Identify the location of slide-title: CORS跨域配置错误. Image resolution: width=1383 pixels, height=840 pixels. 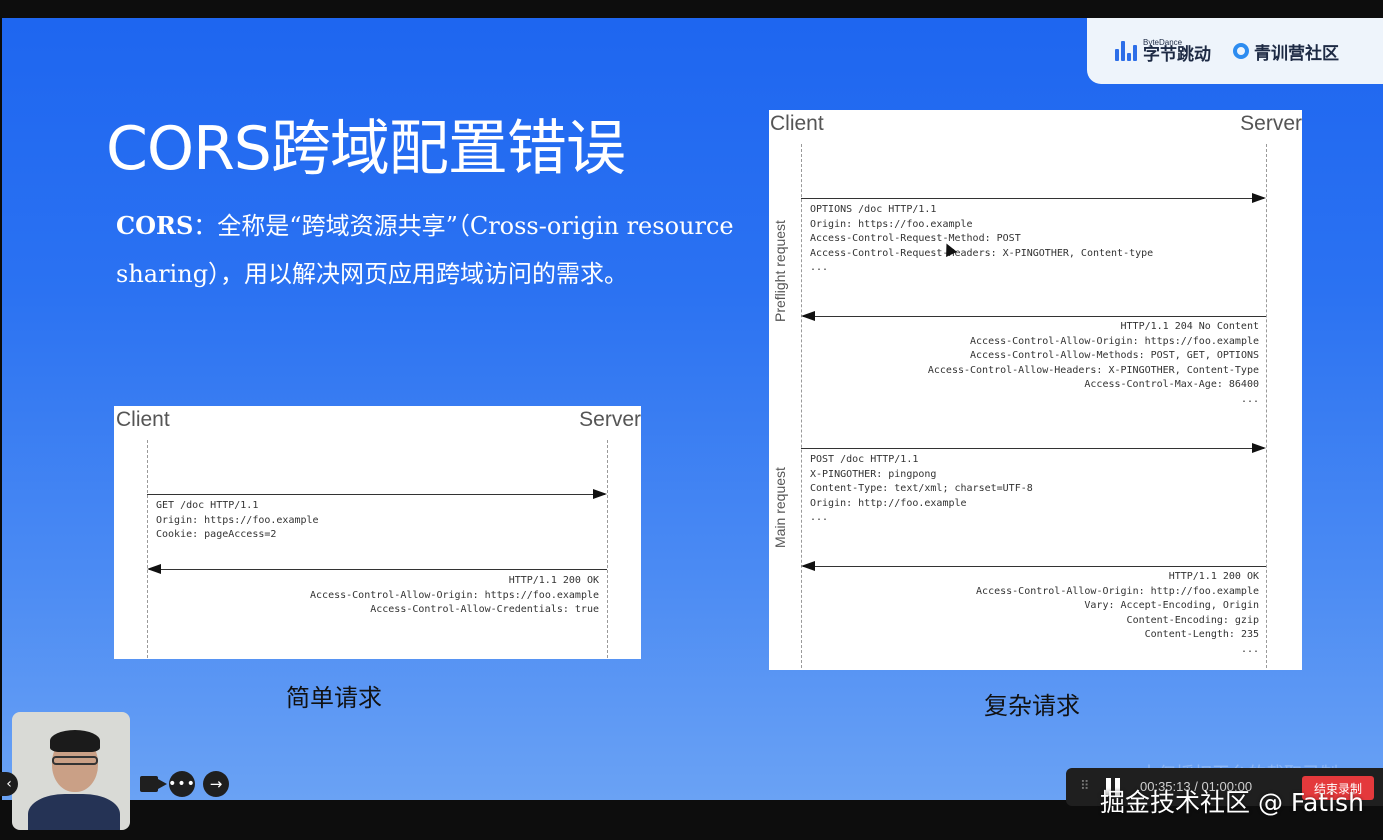
(366, 149).